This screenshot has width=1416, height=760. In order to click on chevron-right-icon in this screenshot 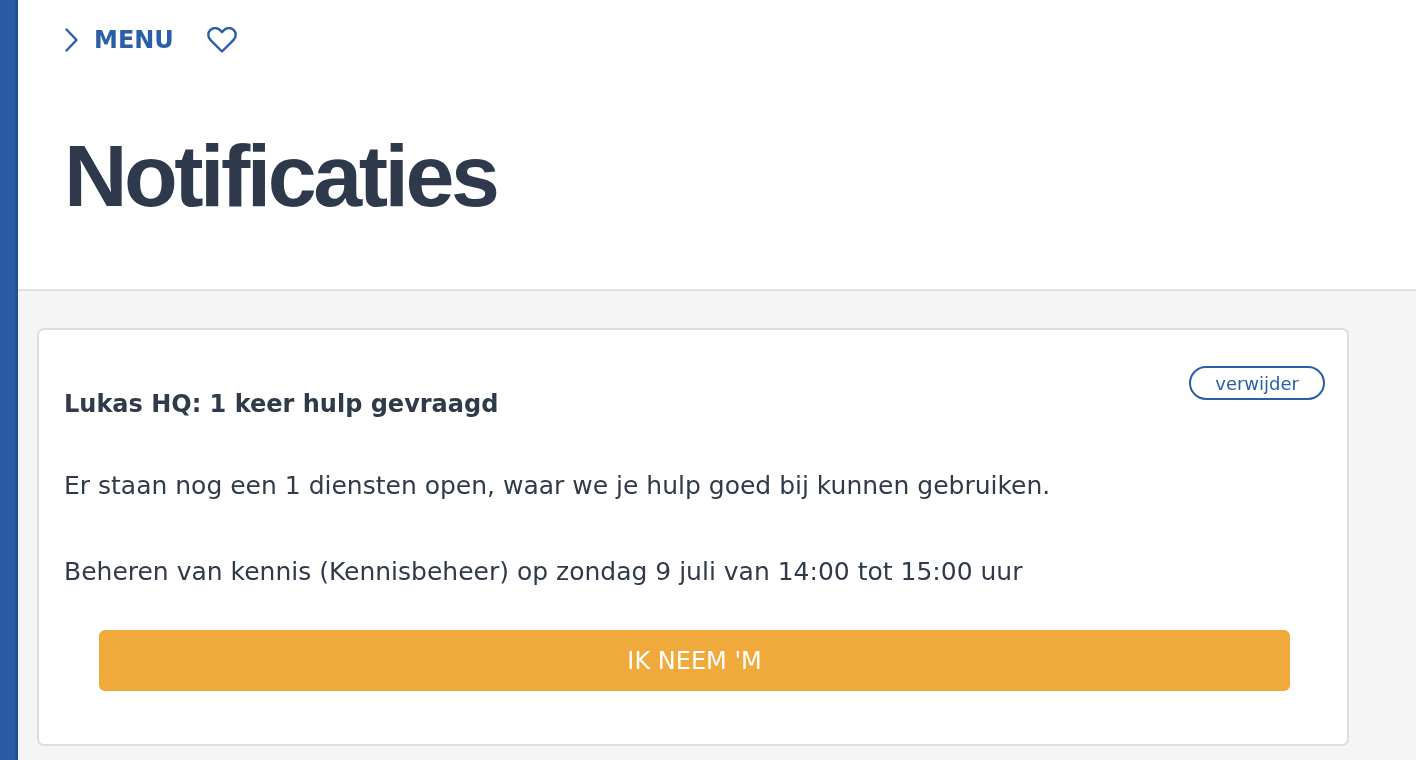, I will do `click(71, 40)`.